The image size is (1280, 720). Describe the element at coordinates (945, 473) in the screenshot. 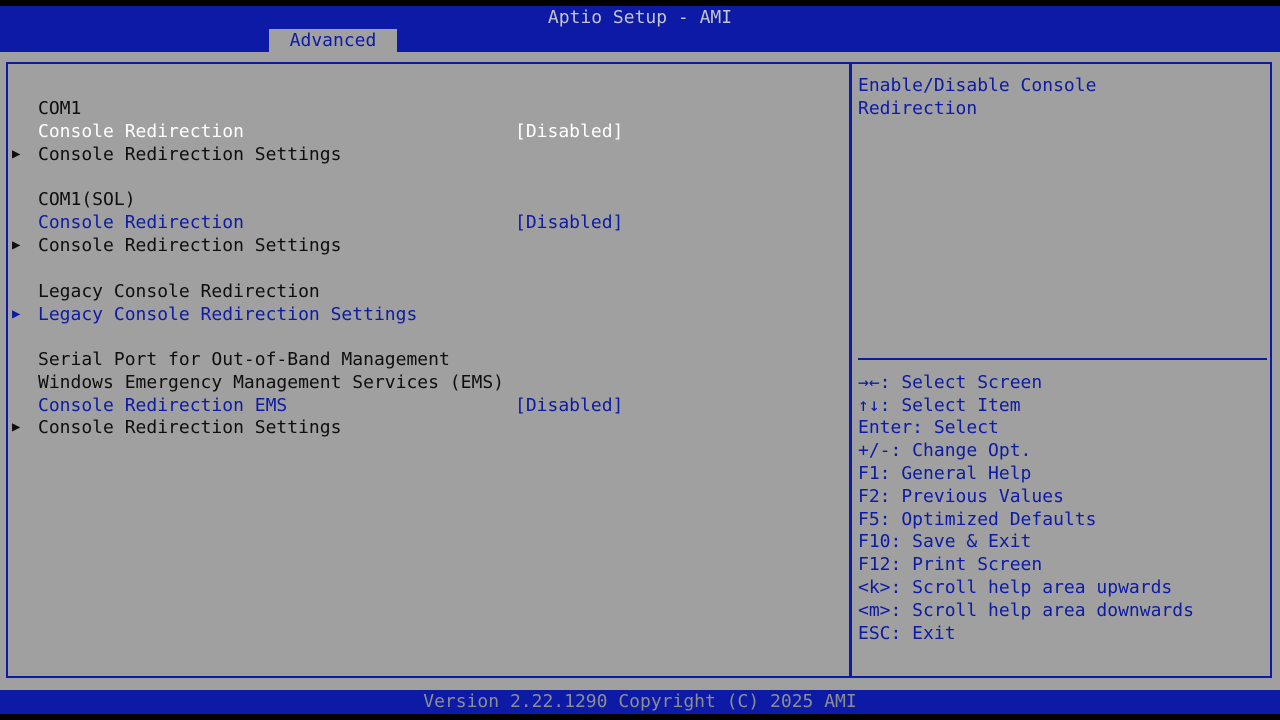

I see `key-legend-item: F1: General Help` at that location.